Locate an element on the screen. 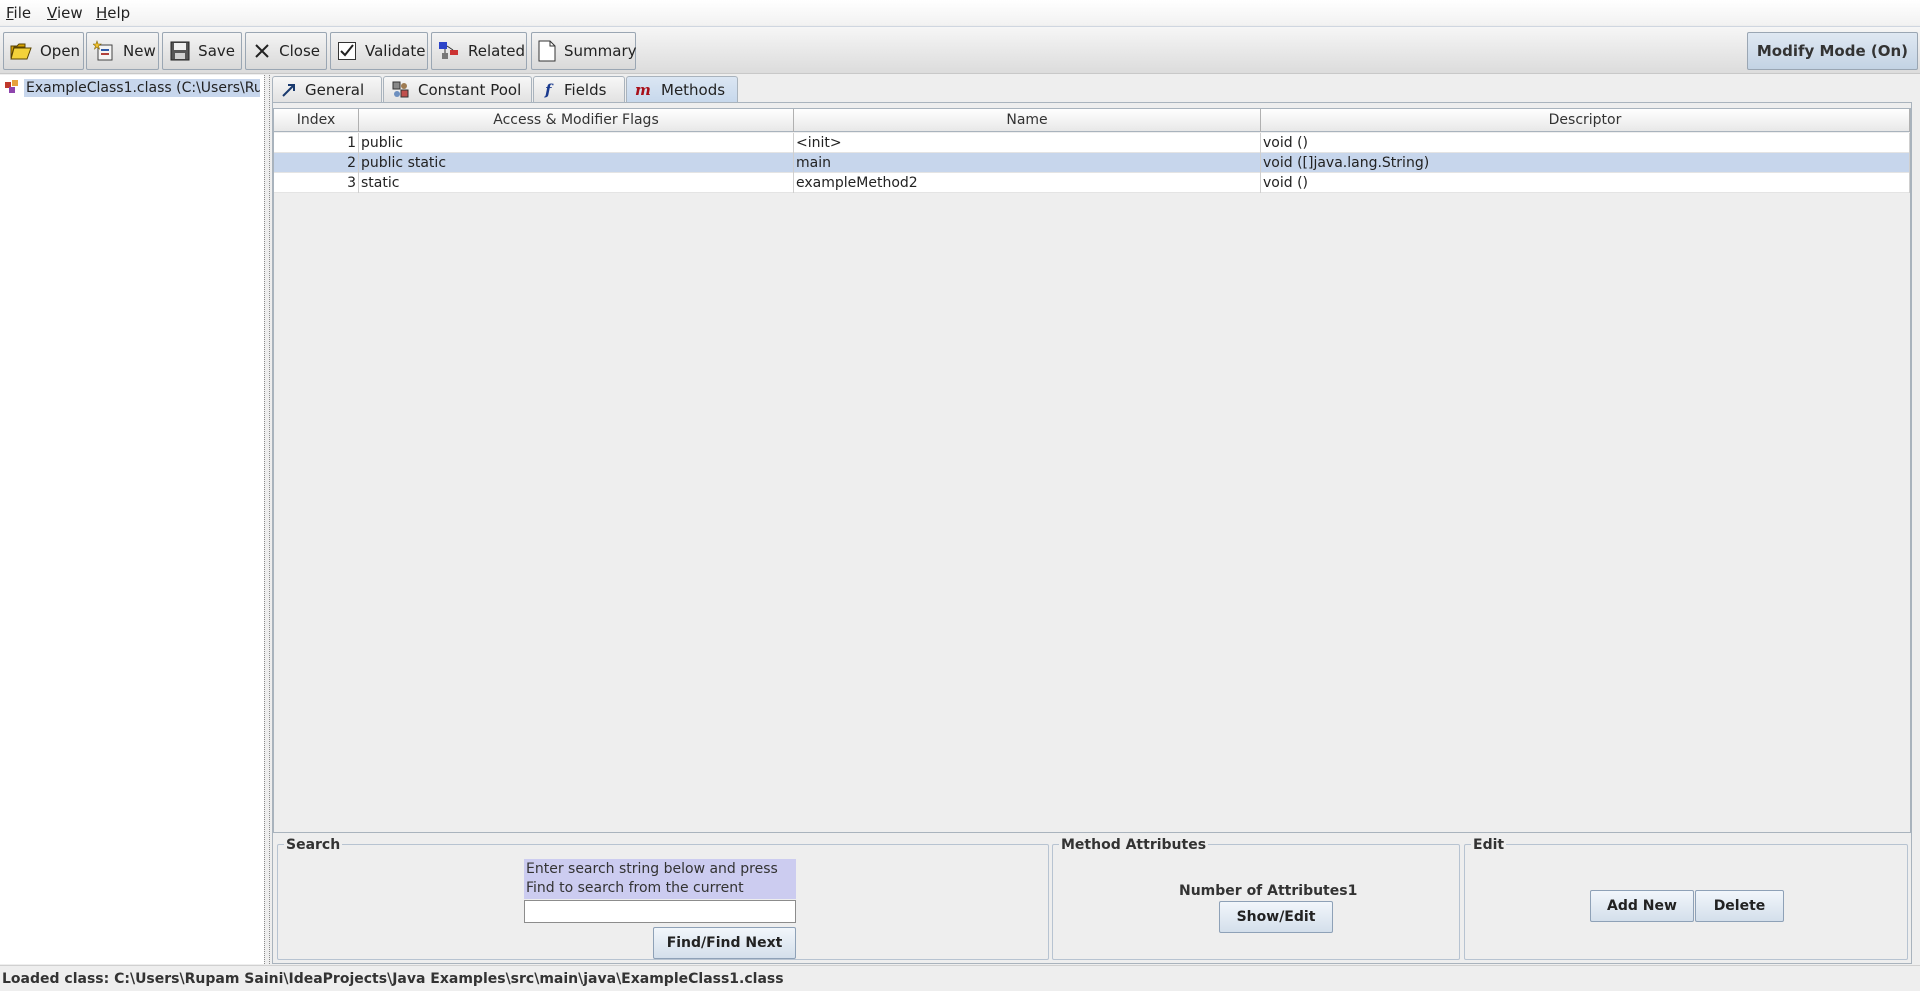 This screenshot has width=1920, height=991. svg-text: m is located at coordinates (643, 90).